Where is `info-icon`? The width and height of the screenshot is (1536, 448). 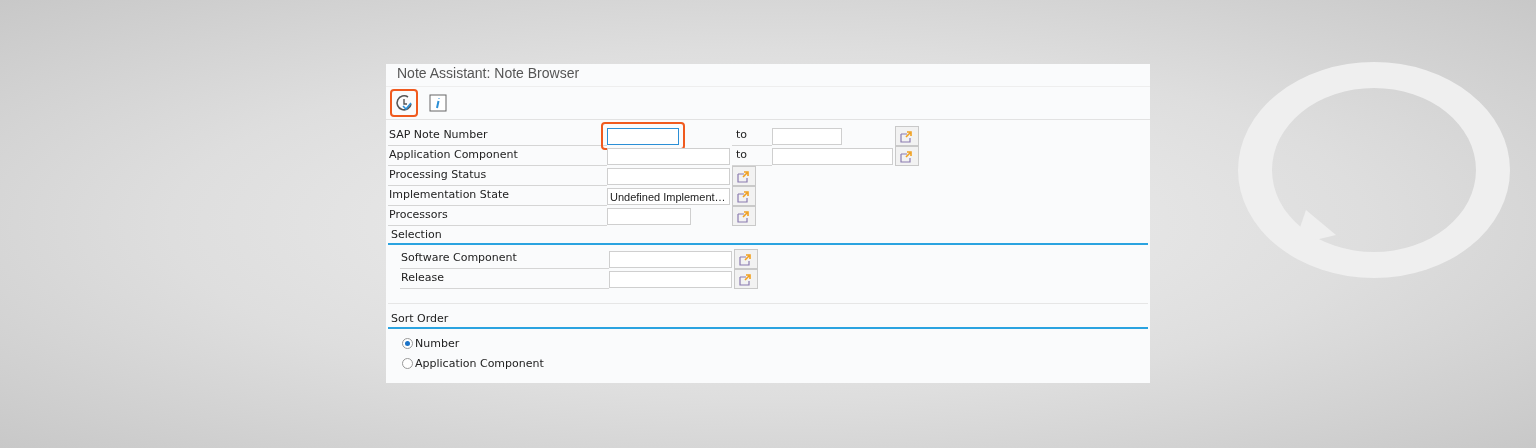
info-icon is located at coordinates (438, 103).